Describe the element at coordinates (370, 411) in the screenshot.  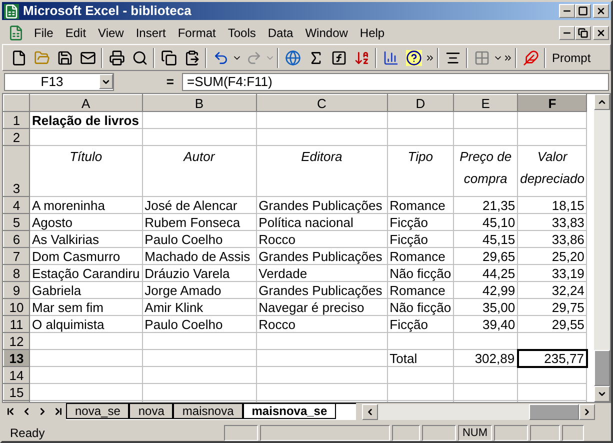
I see `scroll-left-icon` at that location.